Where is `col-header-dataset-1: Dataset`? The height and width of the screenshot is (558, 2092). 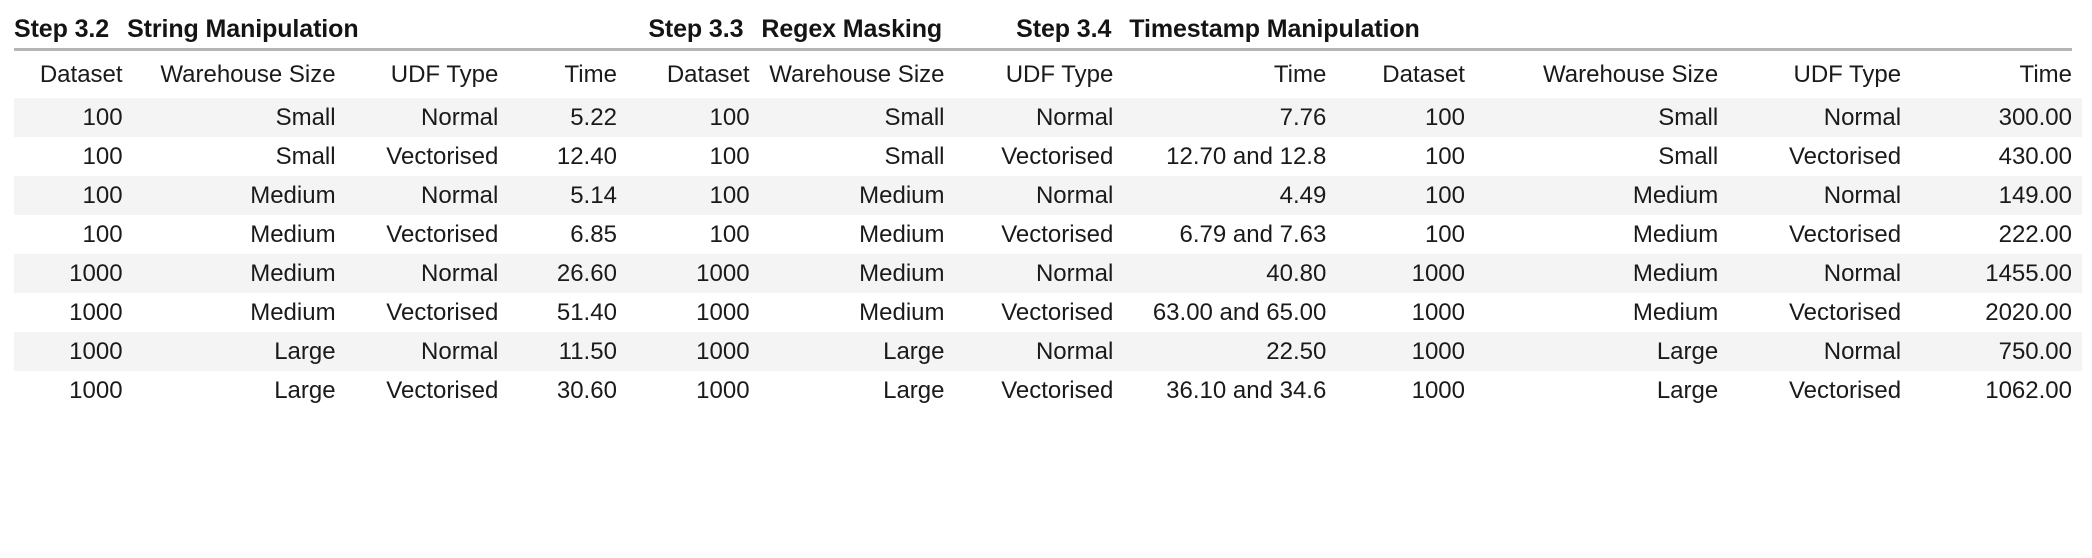 col-header-dataset-1: Dataset is located at coordinates (81, 74).